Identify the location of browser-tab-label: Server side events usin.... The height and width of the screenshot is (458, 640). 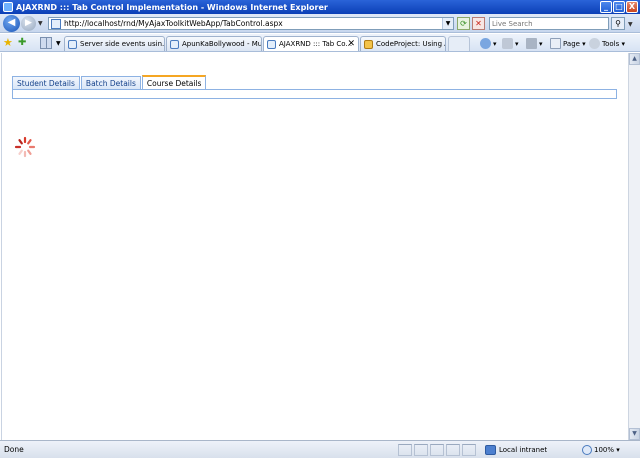
(122, 44).